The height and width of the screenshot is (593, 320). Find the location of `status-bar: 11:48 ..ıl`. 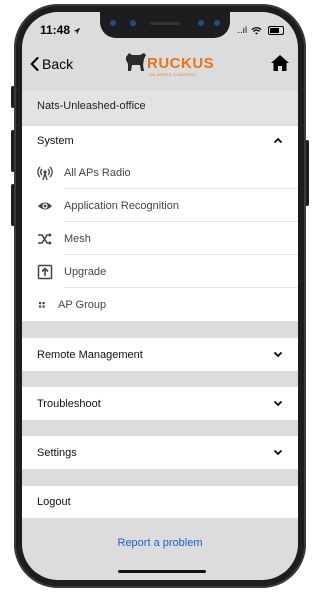

status-bar: 11:48 ..ıl is located at coordinates (160, 28).